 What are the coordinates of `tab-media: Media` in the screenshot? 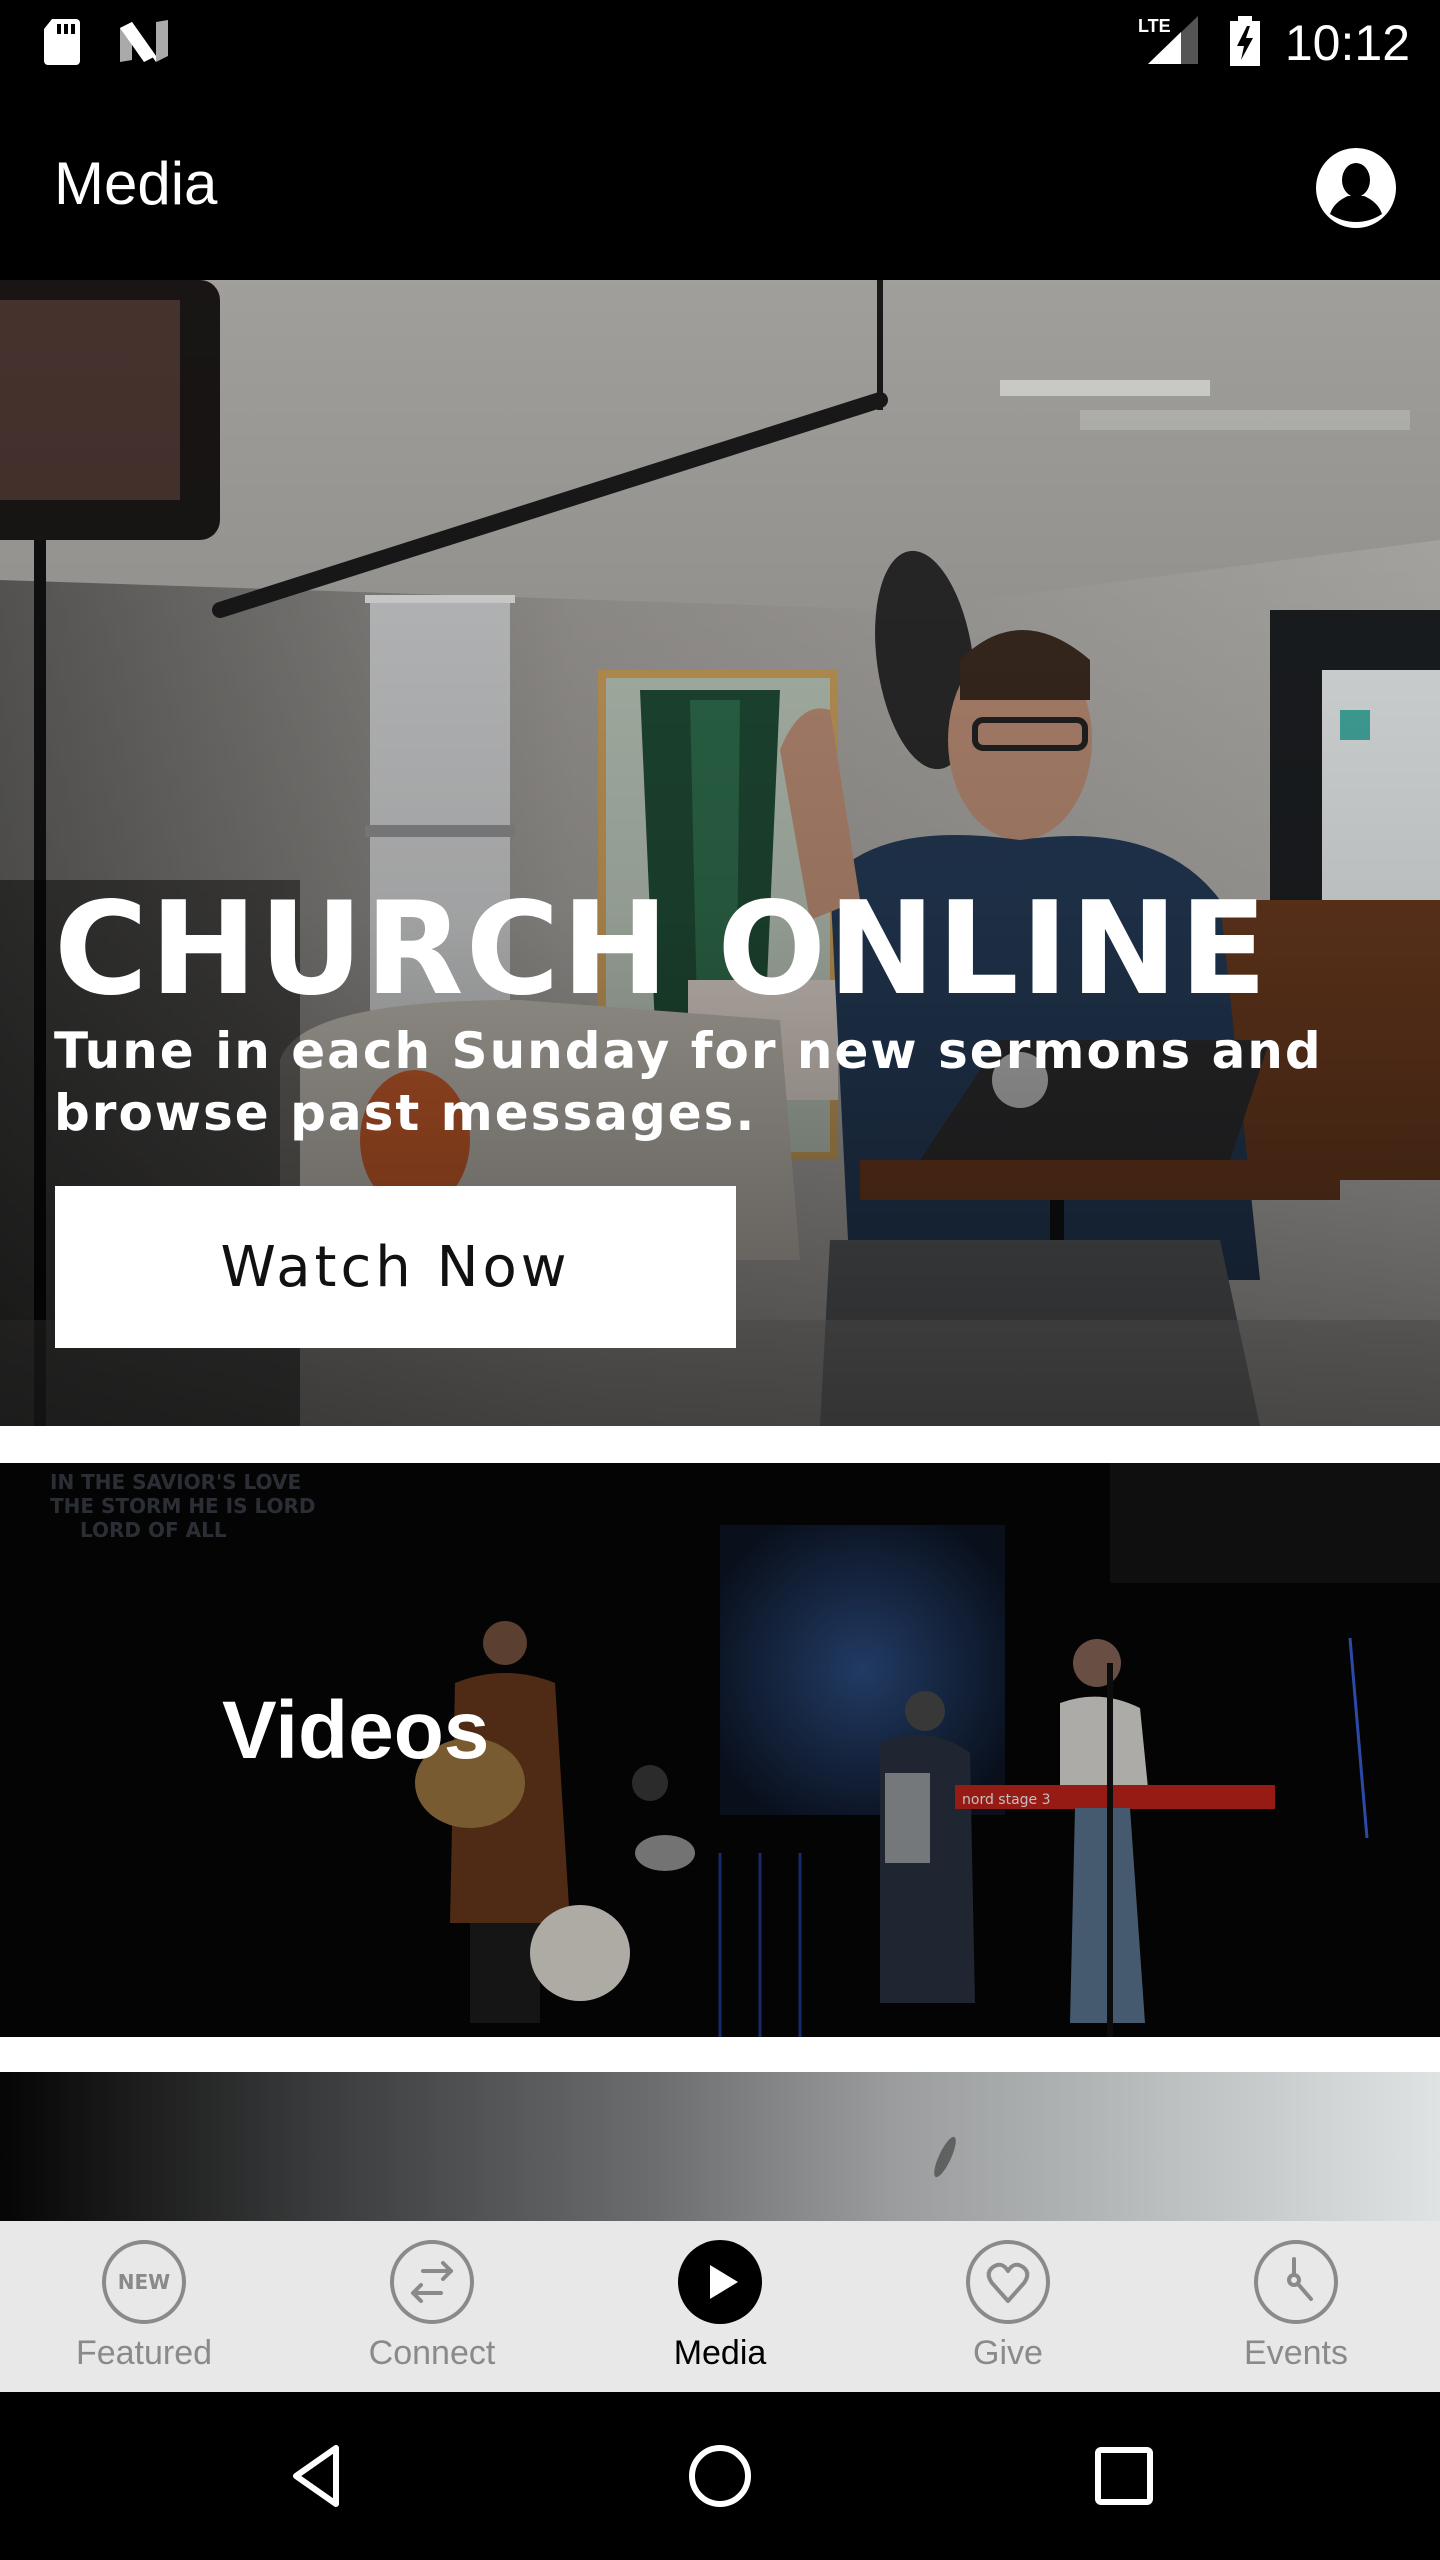 It's located at (720, 2306).